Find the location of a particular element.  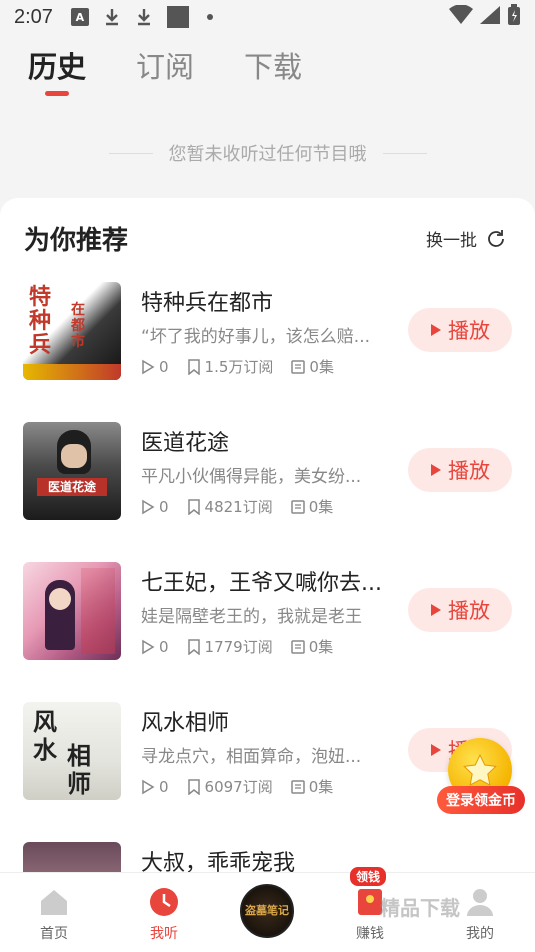

refresh-label: 换一批 is located at coordinates (451, 241).